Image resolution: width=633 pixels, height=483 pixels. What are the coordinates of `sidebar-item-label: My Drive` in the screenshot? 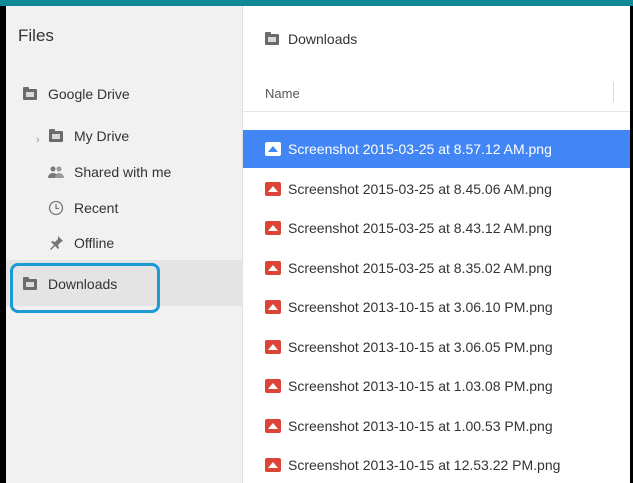 It's located at (102, 136).